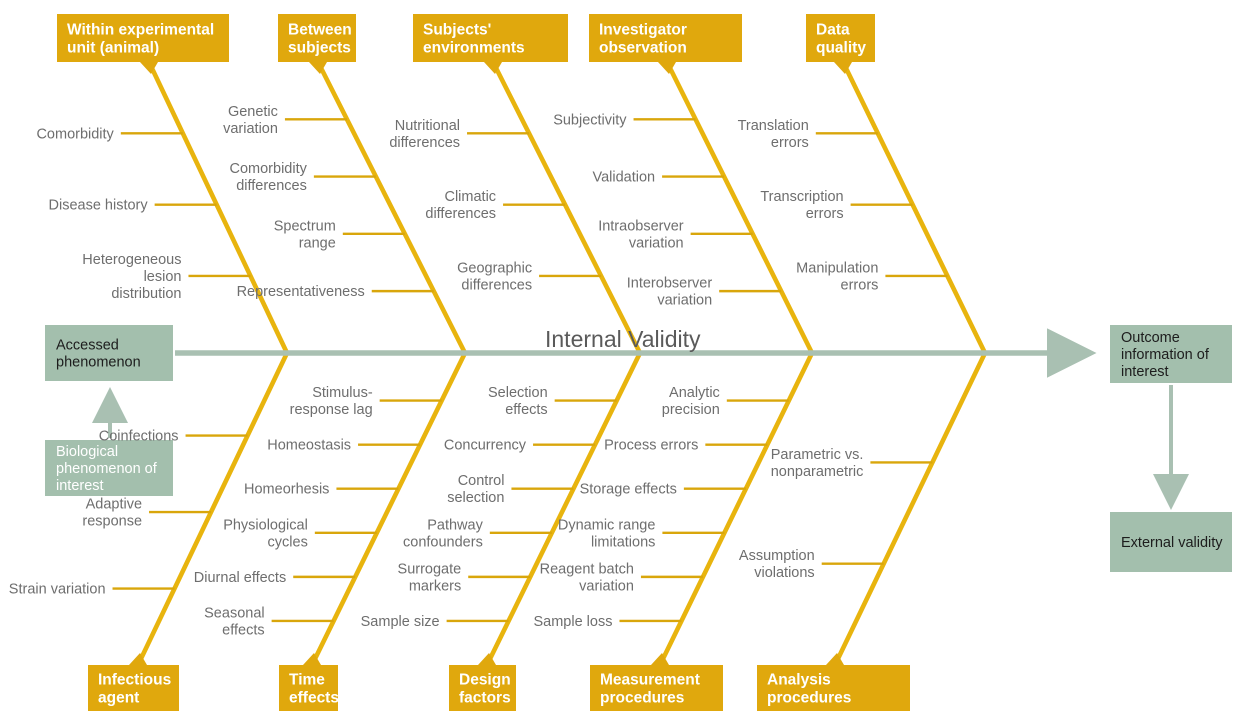 This screenshot has width=1245, height=725. What do you see at coordinates (400, 622) in the screenshot?
I see `cause-label: Sample size` at bounding box center [400, 622].